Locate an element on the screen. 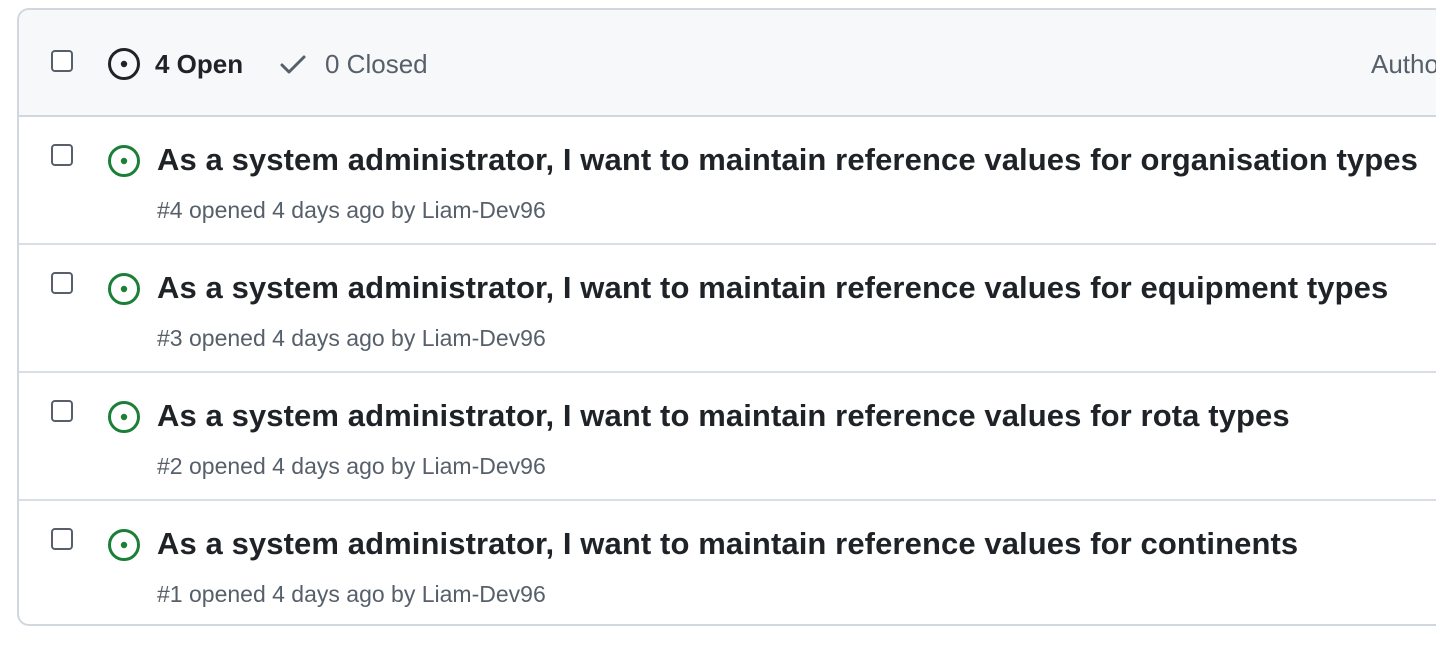 This screenshot has width=1436, height=660. issue-meta: #3 opened 4 days ago by Liam-Dev96 is located at coordinates (351, 338).